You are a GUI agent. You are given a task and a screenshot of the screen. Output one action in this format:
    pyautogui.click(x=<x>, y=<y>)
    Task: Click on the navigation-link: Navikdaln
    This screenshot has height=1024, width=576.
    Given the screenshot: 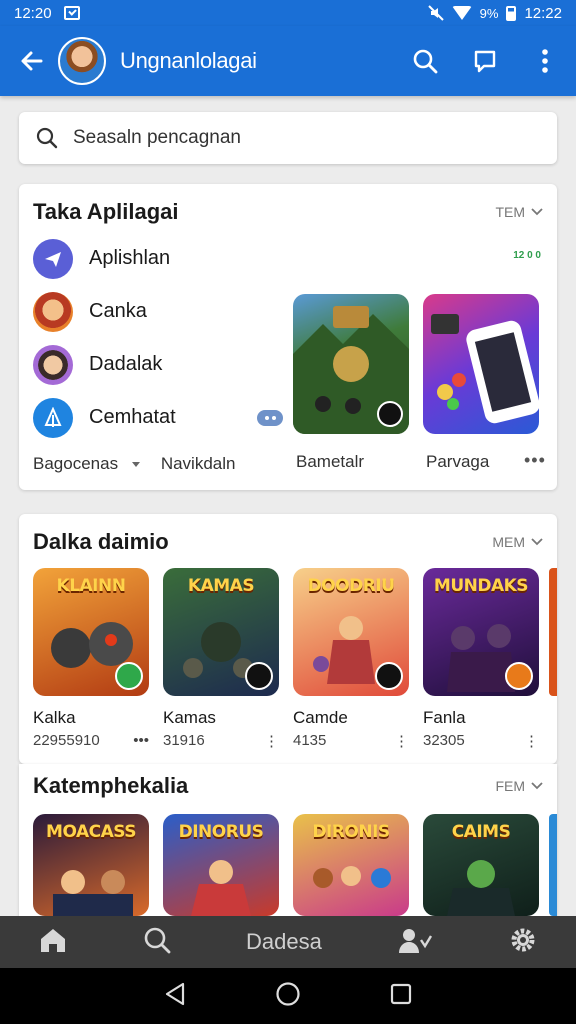 What is the action you would take?
    pyautogui.click(x=198, y=464)
    